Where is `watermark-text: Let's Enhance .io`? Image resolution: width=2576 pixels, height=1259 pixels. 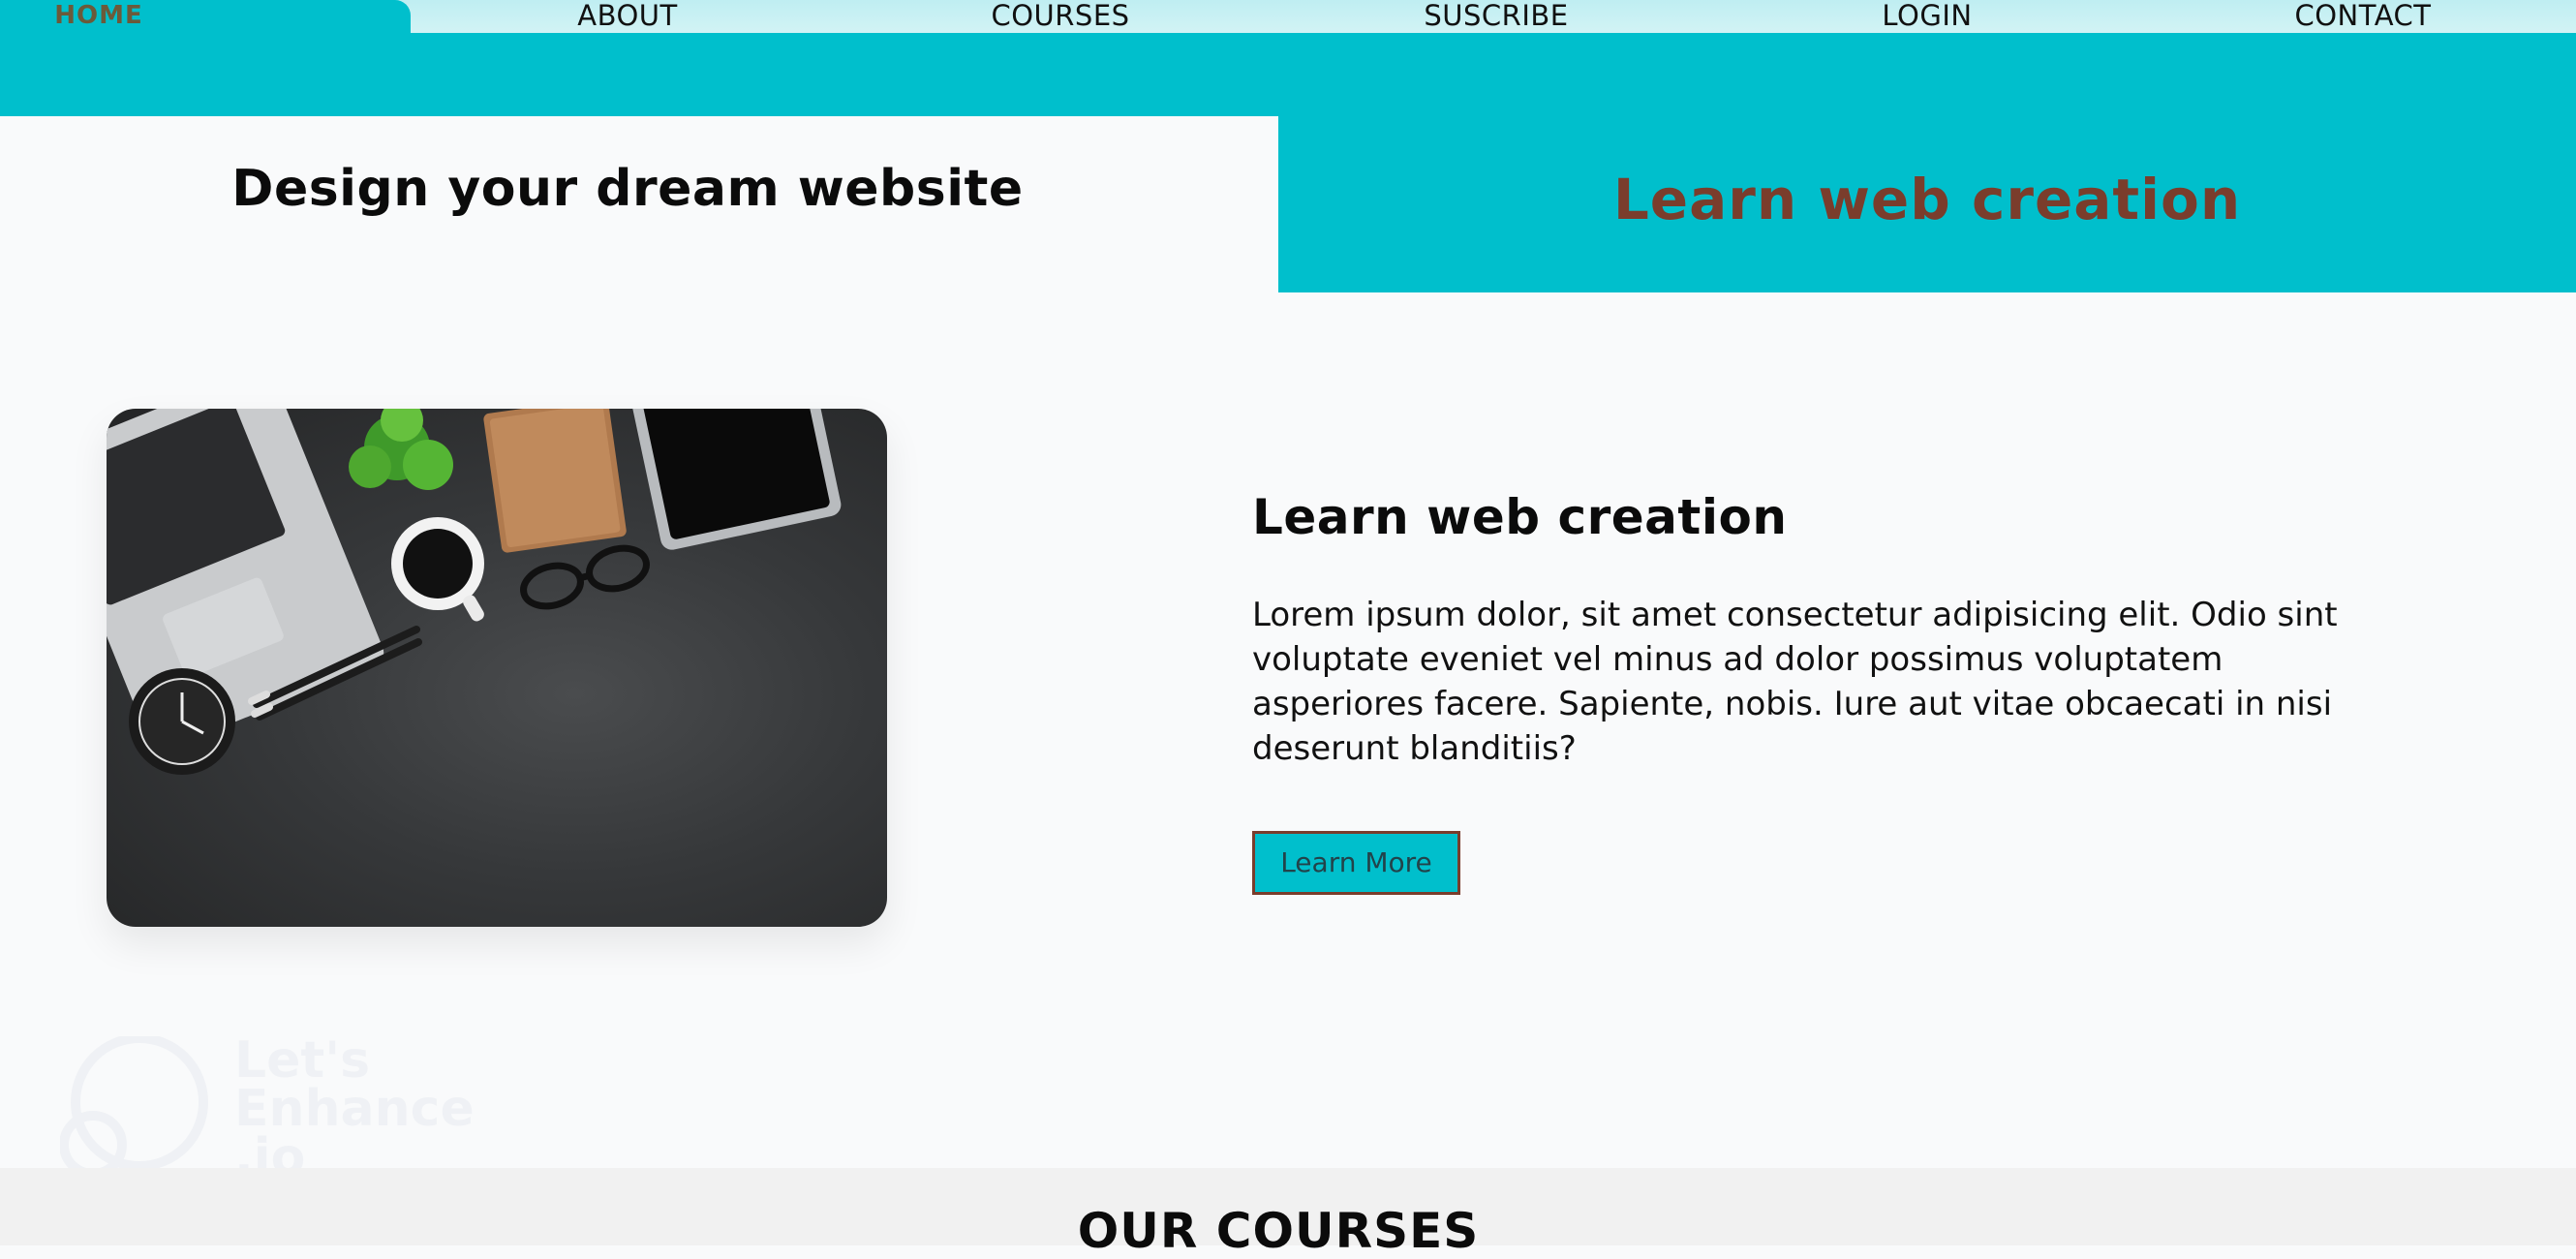 watermark-text: Let's Enhance .io is located at coordinates (354, 1108).